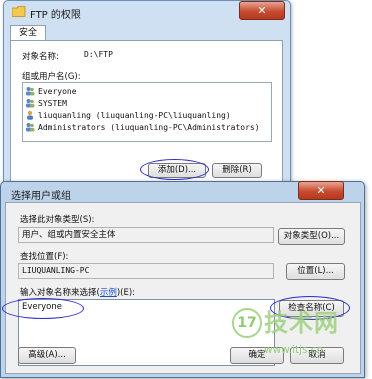  Describe the element at coordinates (52, 103) in the screenshot. I see `user-name: SYSTEM` at that location.